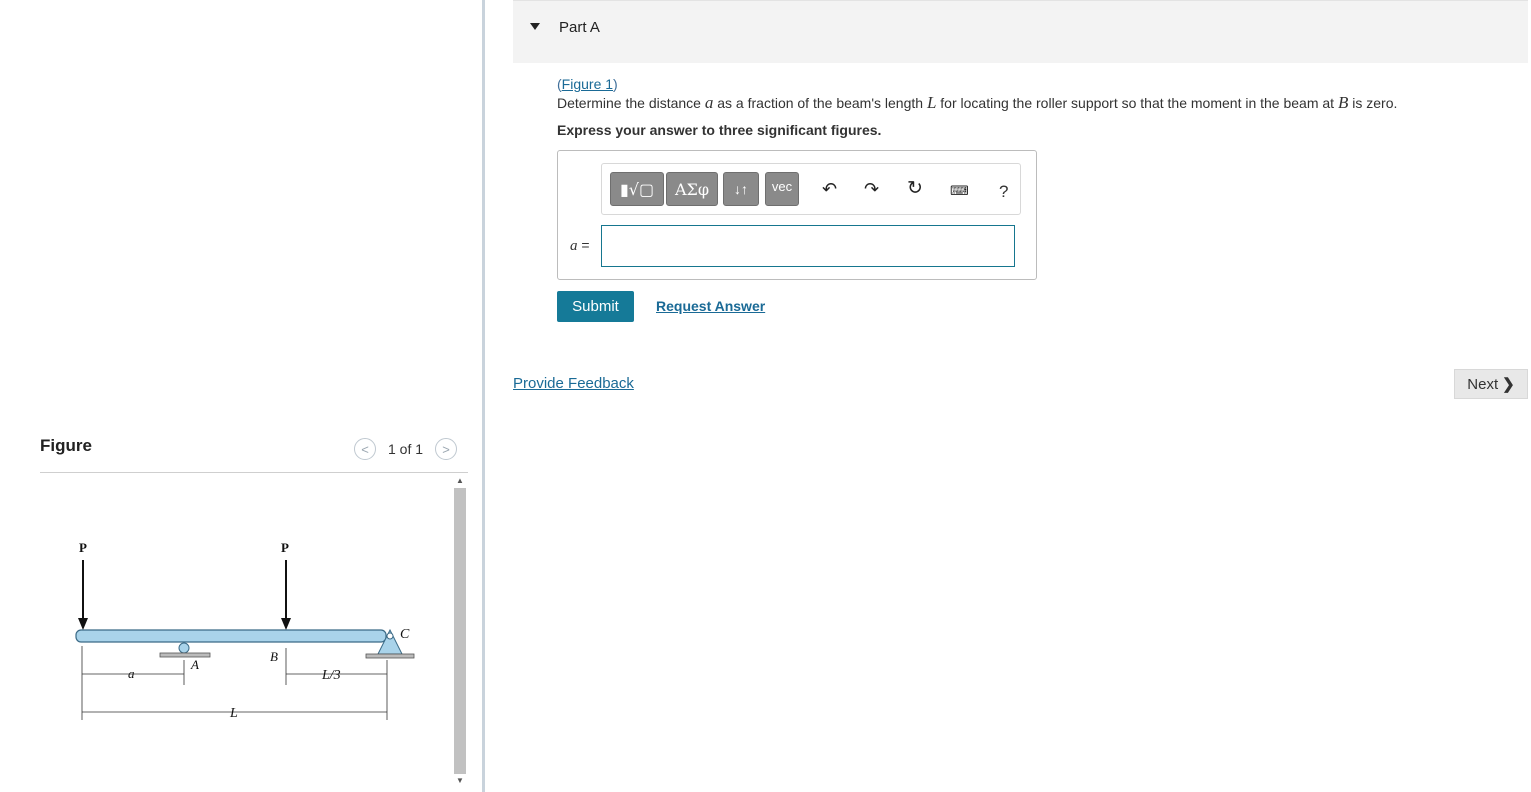 This screenshot has height=792, width=1531. What do you see at coordinates (820, 103) in the screenshot?
I see `question-mid: as a fraction of the beam's length` at bounding box center [820, 103].